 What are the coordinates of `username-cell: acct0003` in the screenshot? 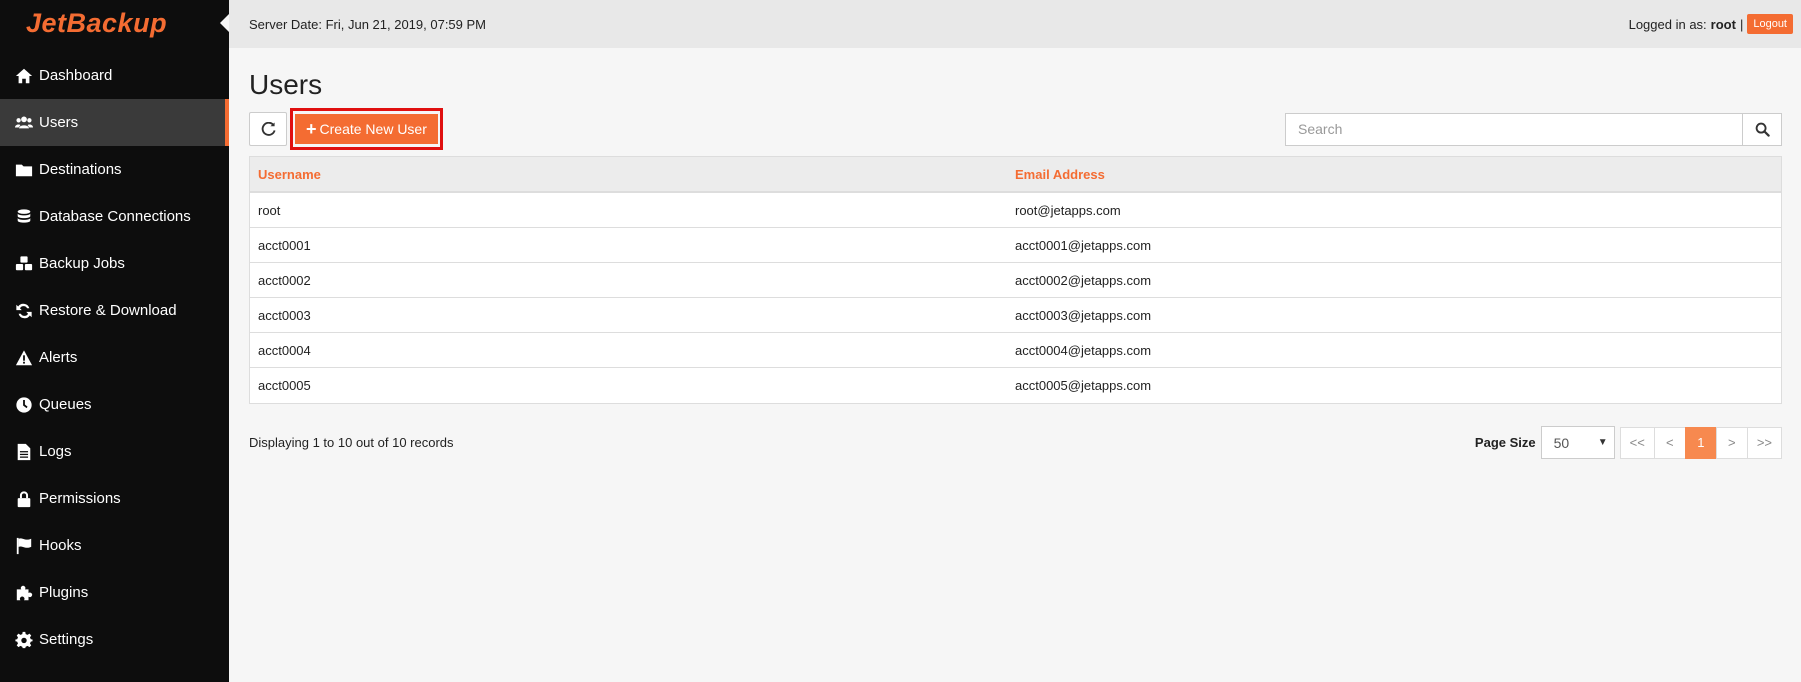 It's located at (284, 315).